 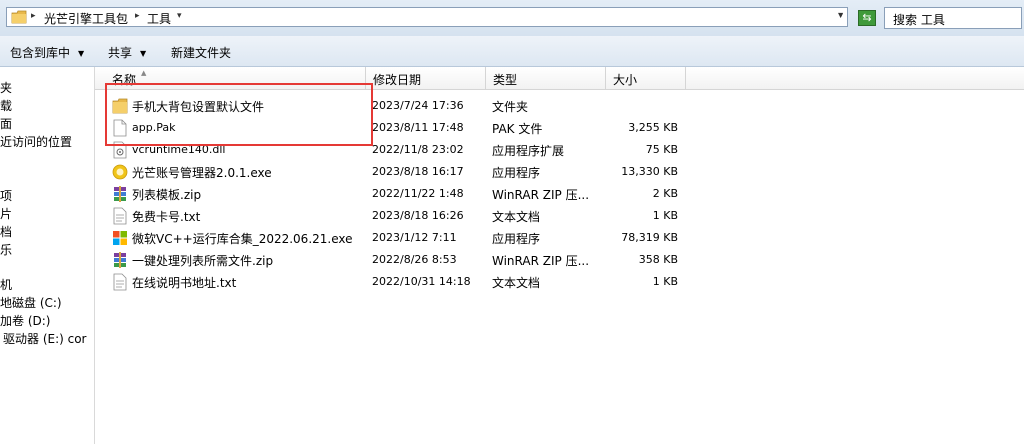 I want to click on file-date: 2023/1/12 7:11, so click(x=414, y=237).